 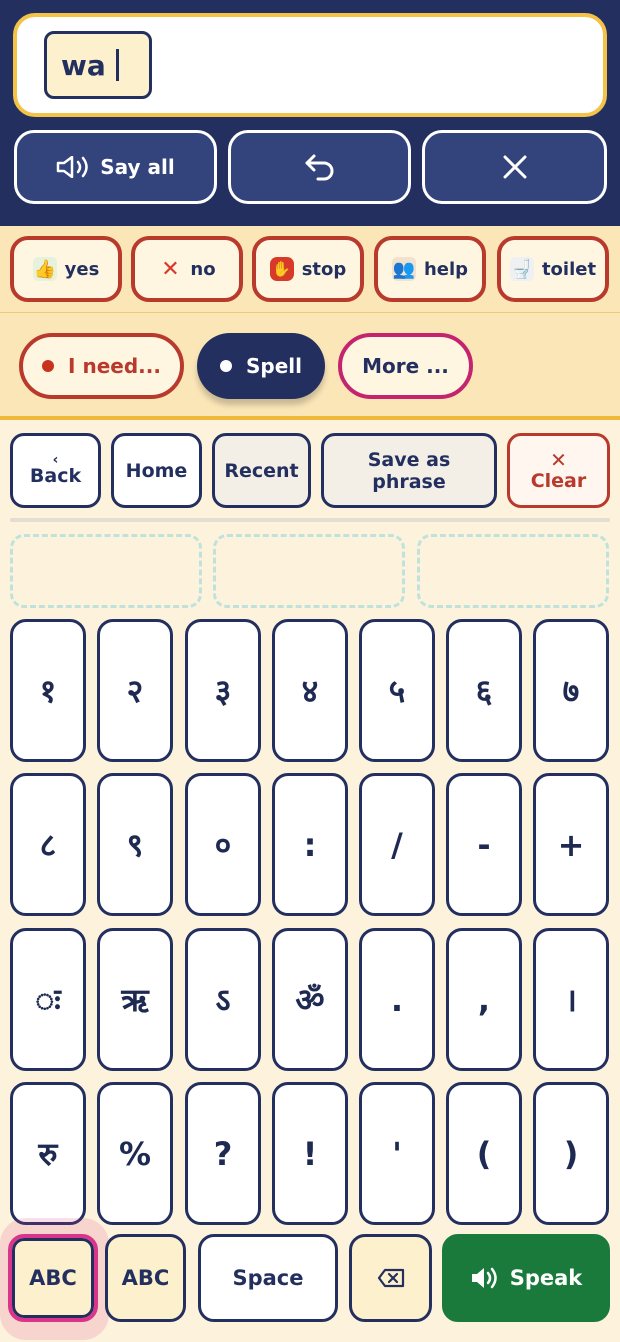 What do you see at coordinates (170, 269) in the screenshot?
I see `red-x-icon: ✕` at bounding box center [170, 269].